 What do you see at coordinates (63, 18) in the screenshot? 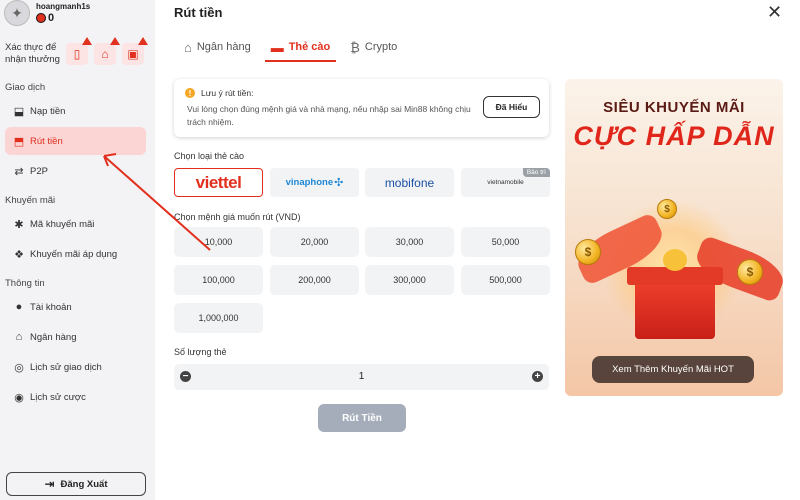
I see `balance: 0` at bounding box center [63, 18].